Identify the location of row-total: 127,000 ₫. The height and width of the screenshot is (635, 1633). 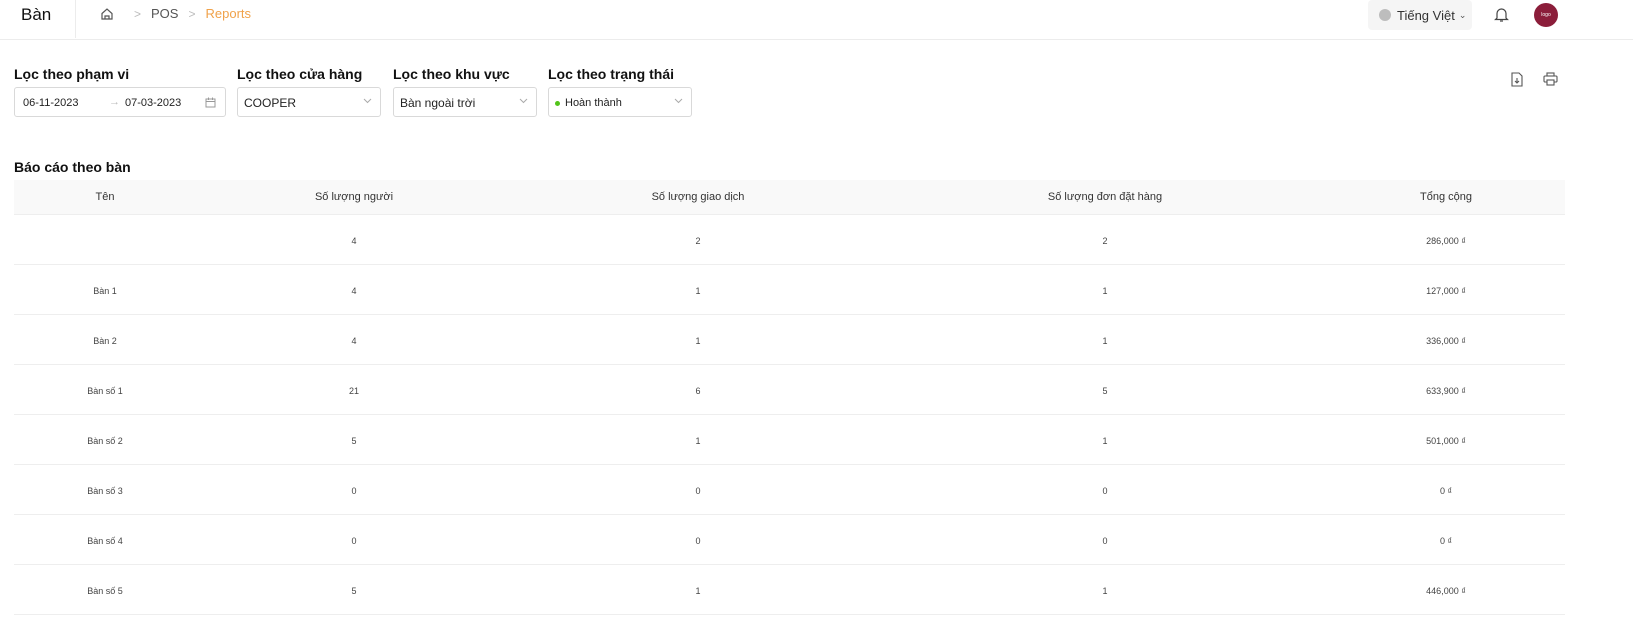
(1446, 291).